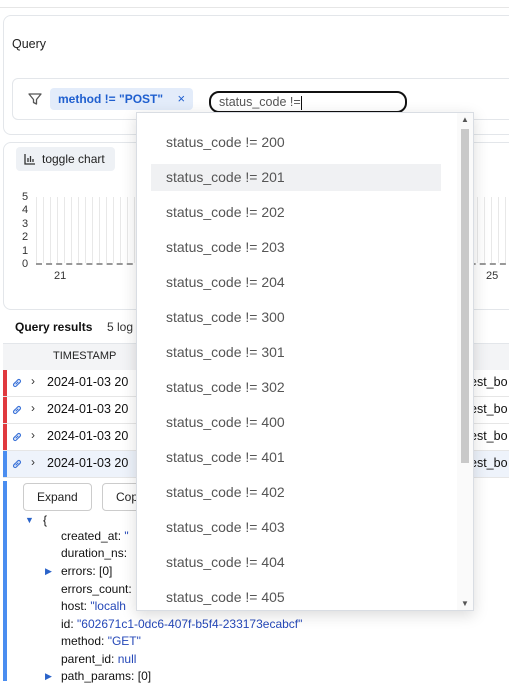 The height and width of the screenshot is (683, 509). I want to click on json-line-errors-count: errors_count:, so click(96, 589).